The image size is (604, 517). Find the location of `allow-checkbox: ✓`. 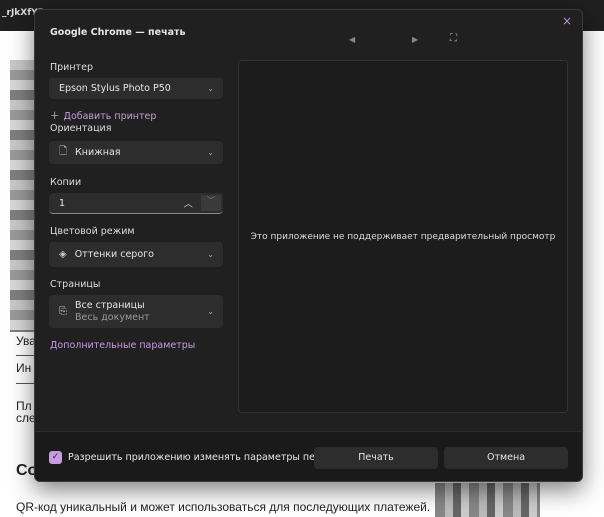

allow-checkbox: ✓ is located at coordinates (55, 457).